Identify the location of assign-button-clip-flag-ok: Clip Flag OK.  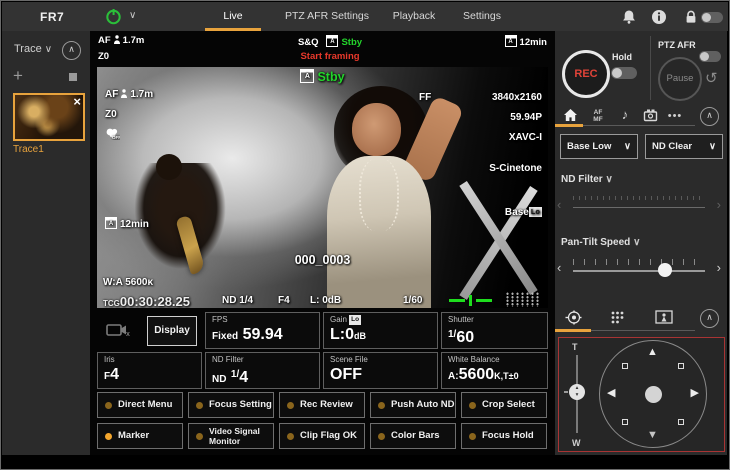
(322, 436).